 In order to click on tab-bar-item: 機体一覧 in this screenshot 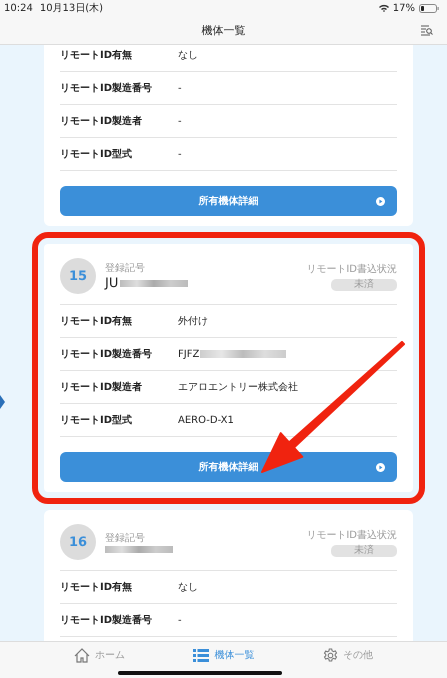, I will do `click(223, 655)`.